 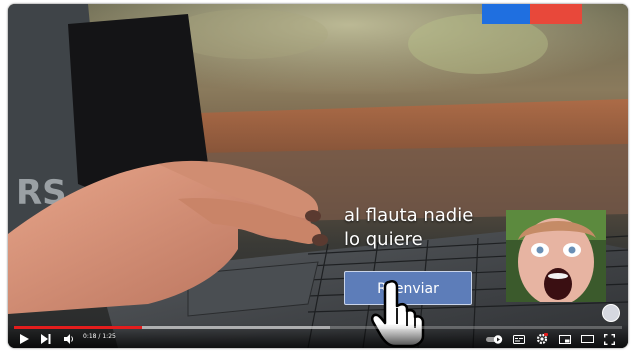 What do you see at coordinates (556, 256) in the screenshot?
I see `reaction-face-thumbnail` at bounding box center [556, 256].